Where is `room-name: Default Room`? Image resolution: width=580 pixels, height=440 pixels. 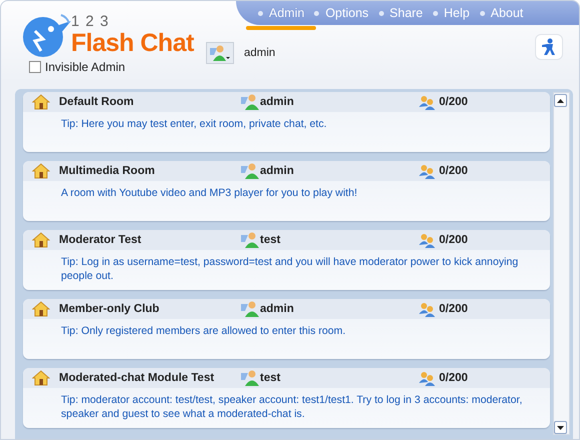 room-name: Default Room is located at coordinates (97, 102).